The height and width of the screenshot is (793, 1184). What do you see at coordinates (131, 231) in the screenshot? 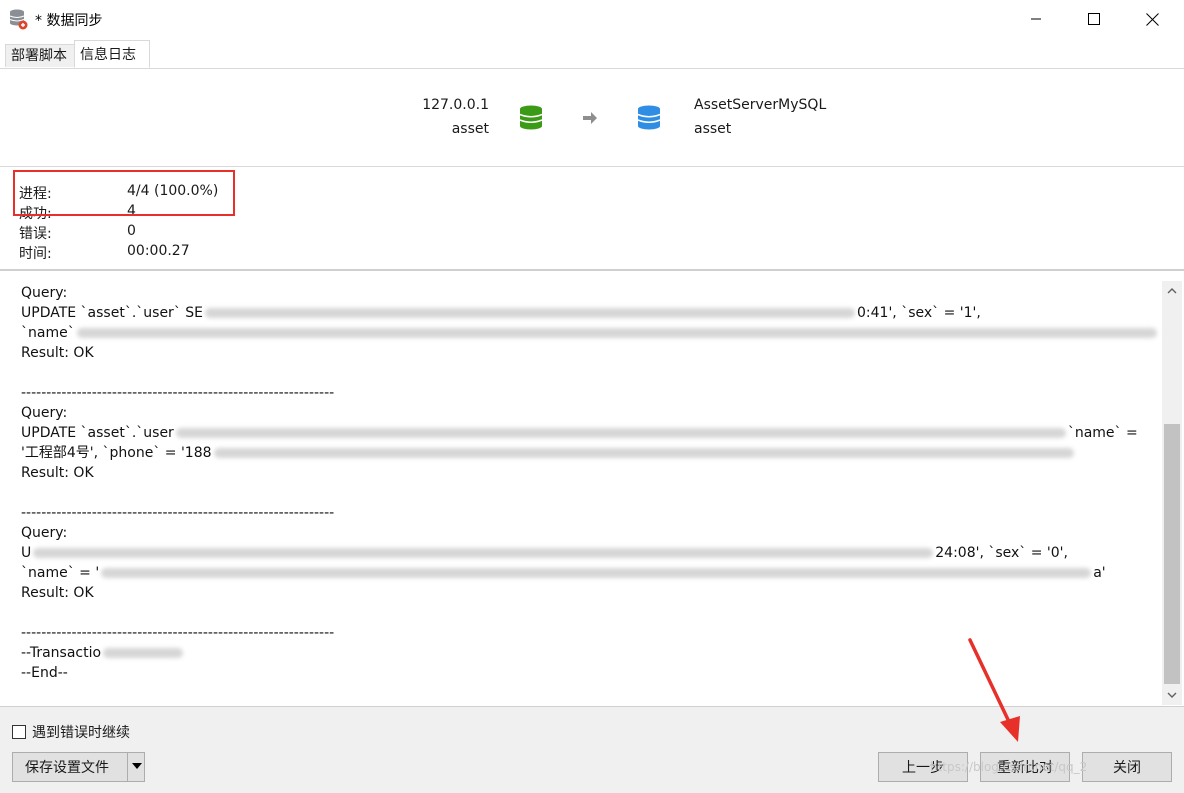
I see `errors-value: 0` at bounding box center [131, 231].